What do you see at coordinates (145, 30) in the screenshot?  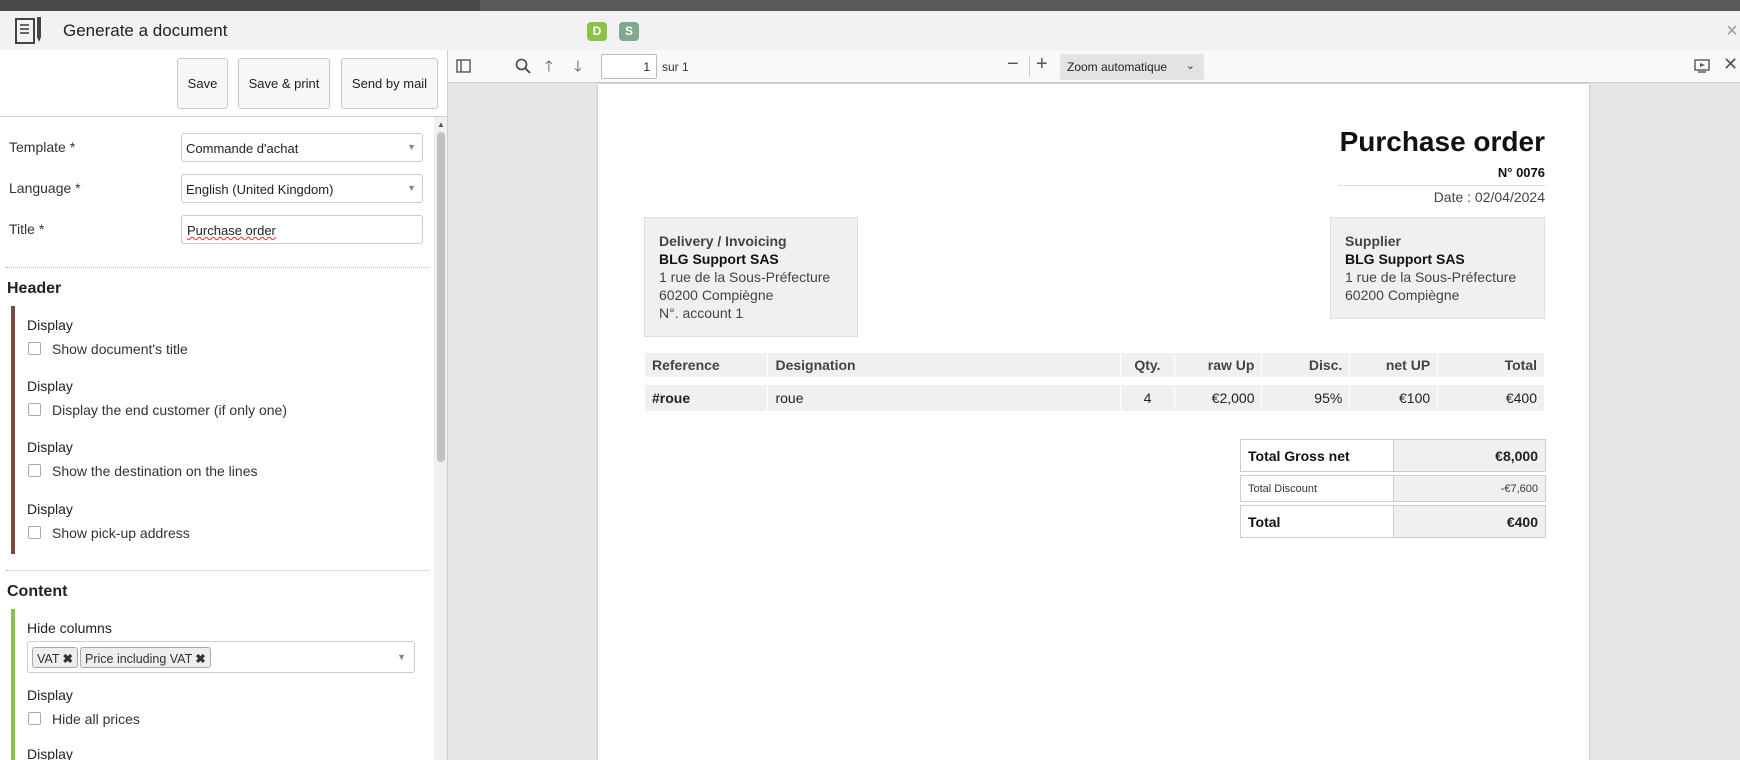 I see `dialog-title: Generate a document` at bounding box center [145, 30].